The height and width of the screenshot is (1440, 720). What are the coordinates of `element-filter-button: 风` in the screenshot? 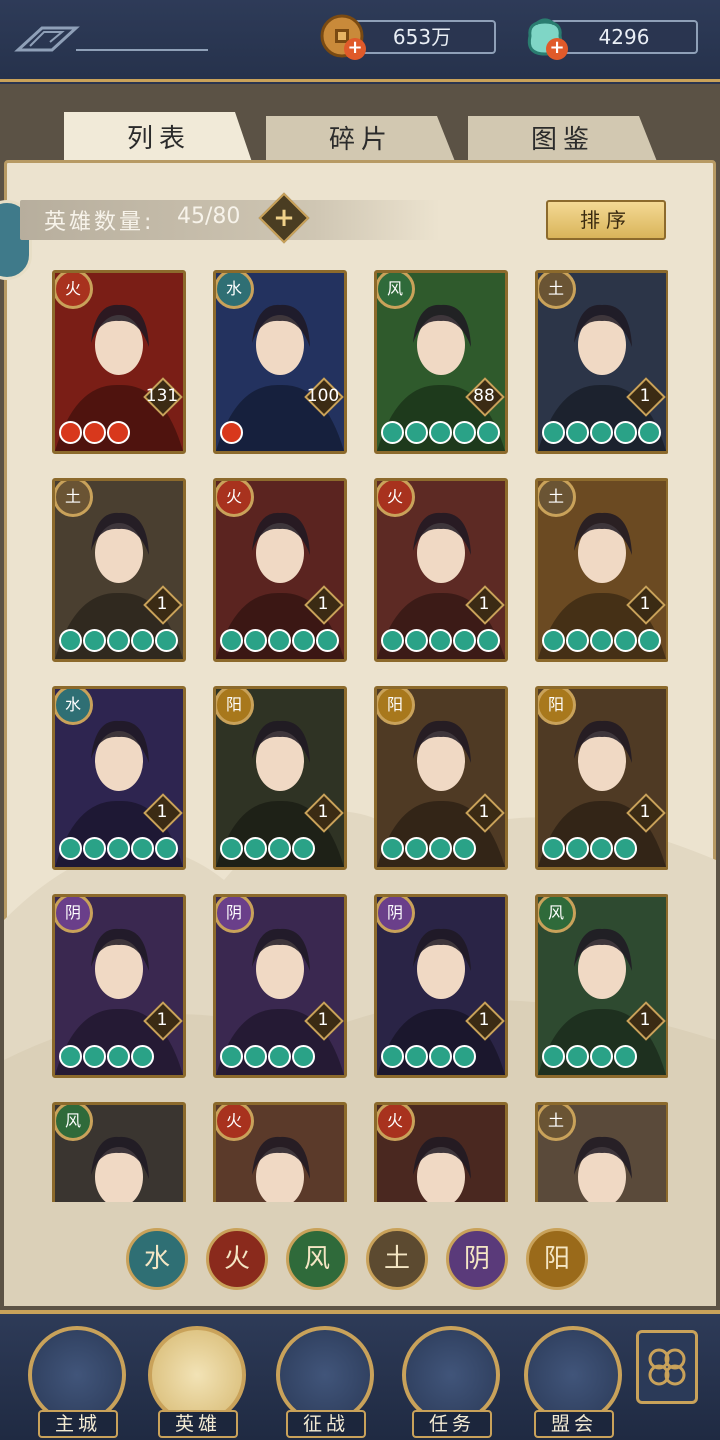 It's located at (317, 1259).